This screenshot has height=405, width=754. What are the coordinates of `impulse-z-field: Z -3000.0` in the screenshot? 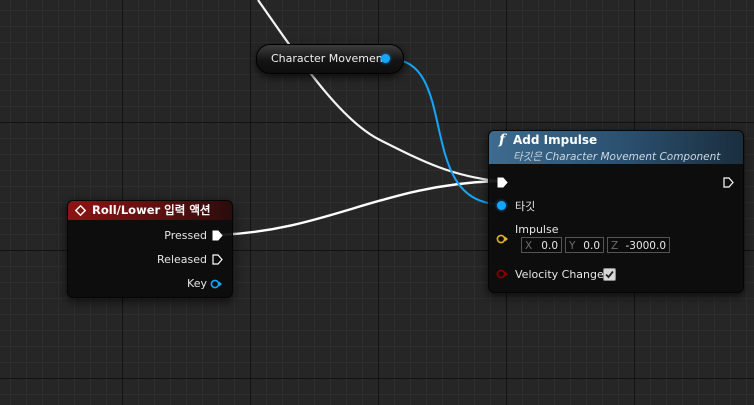 It's located at (638, 245).